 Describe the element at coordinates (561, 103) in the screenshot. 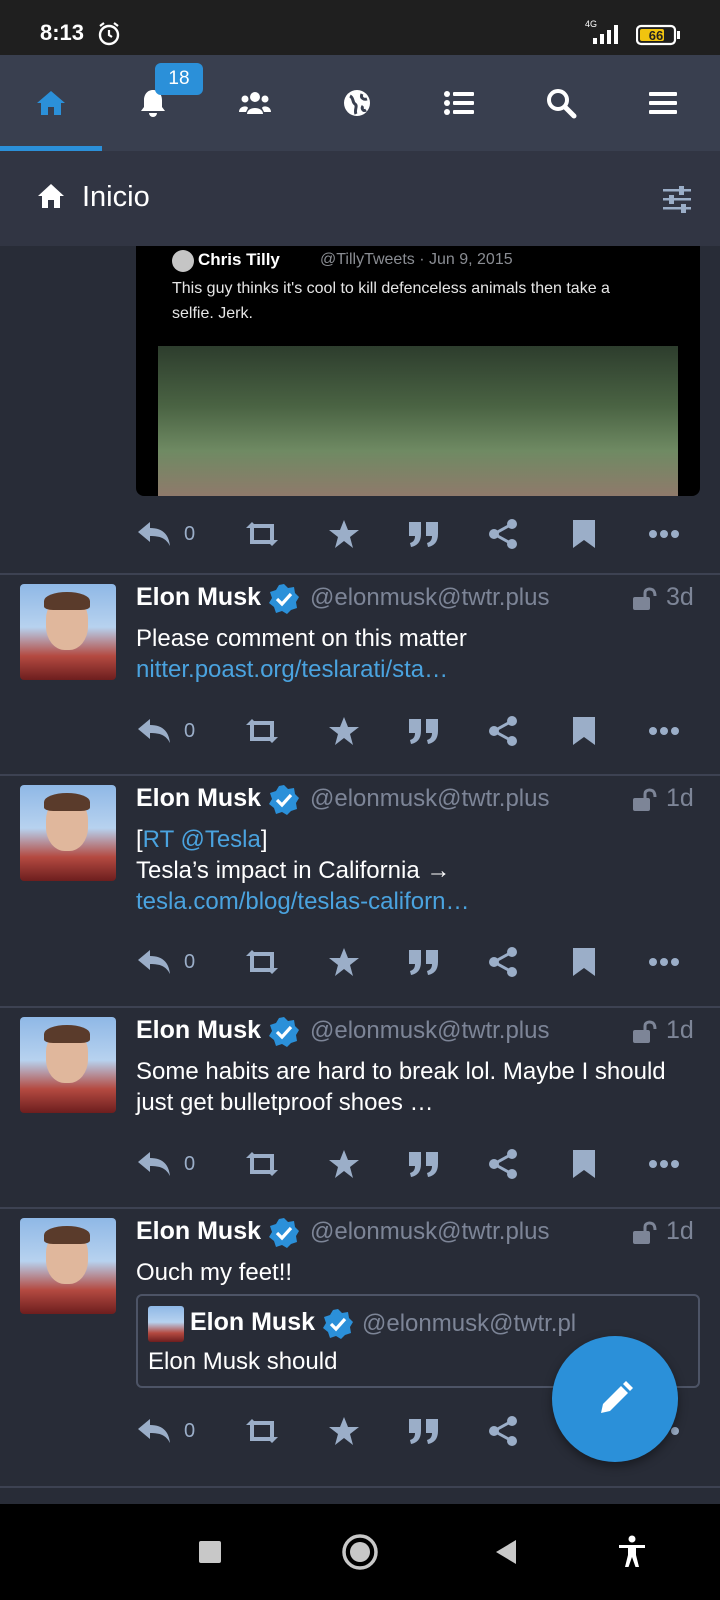

I see `nav-search` at that location.